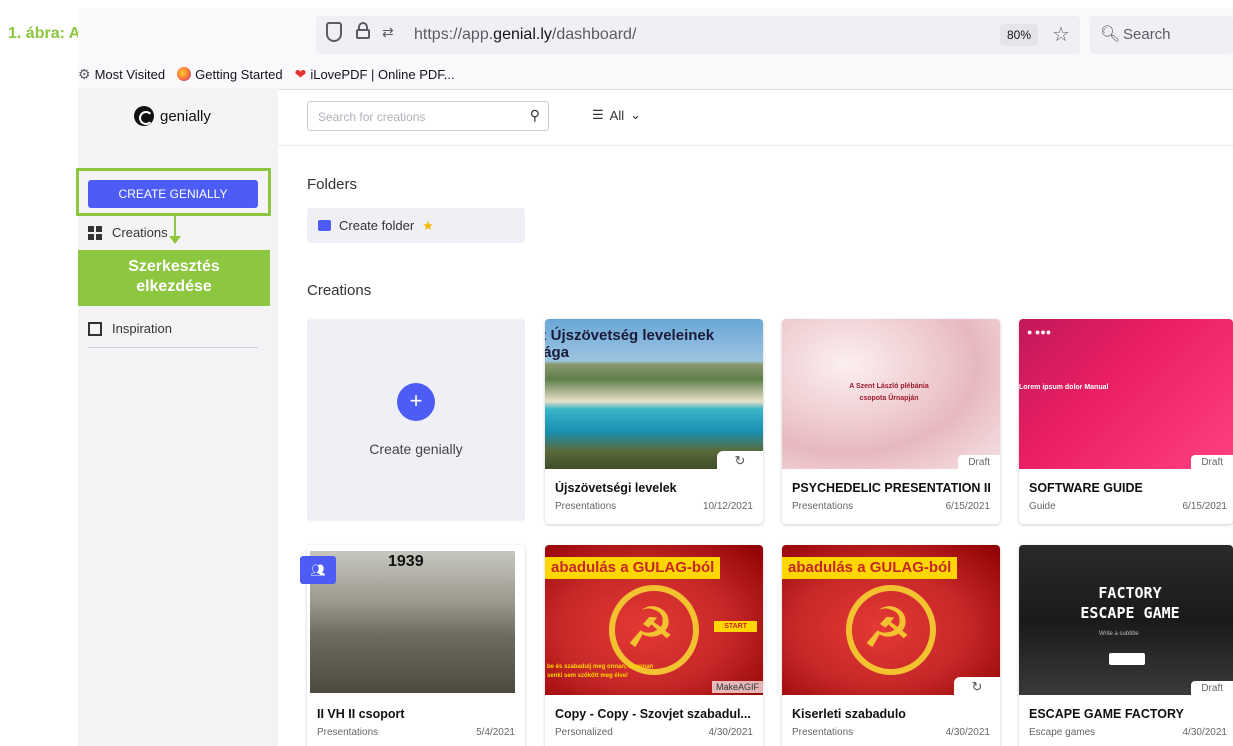 The image size is (1233, 746). Describe the element at coordinates (416, 225) in the screenshot. I see `create-folder-button: Create folder ★` at that location.